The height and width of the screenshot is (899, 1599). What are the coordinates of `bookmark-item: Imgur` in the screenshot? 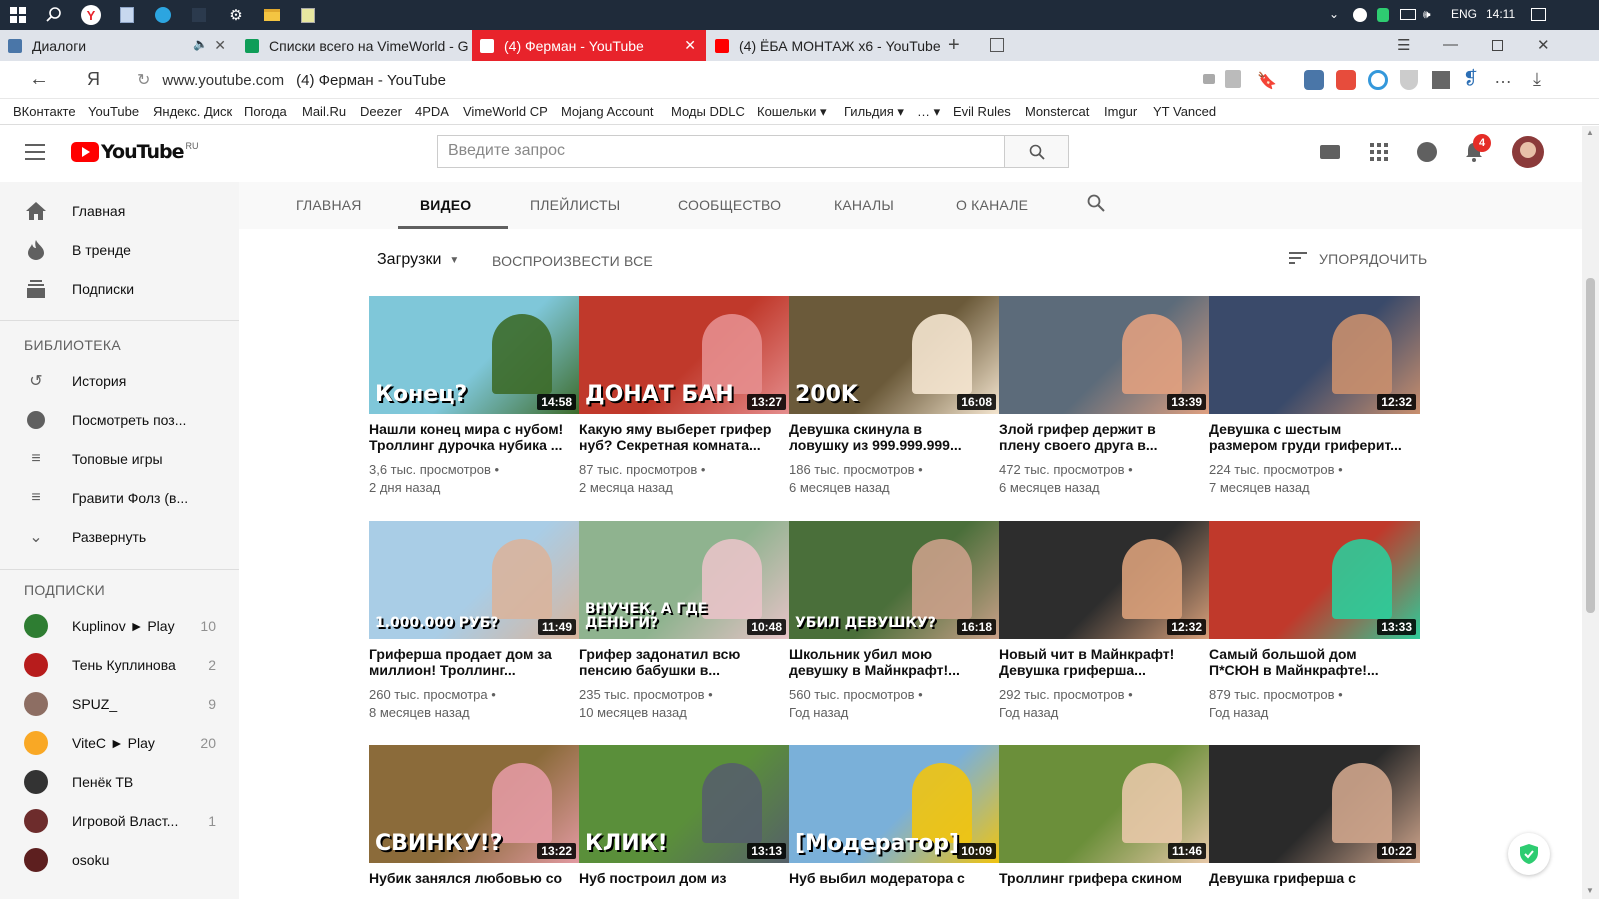 It's located at (1120, 111).